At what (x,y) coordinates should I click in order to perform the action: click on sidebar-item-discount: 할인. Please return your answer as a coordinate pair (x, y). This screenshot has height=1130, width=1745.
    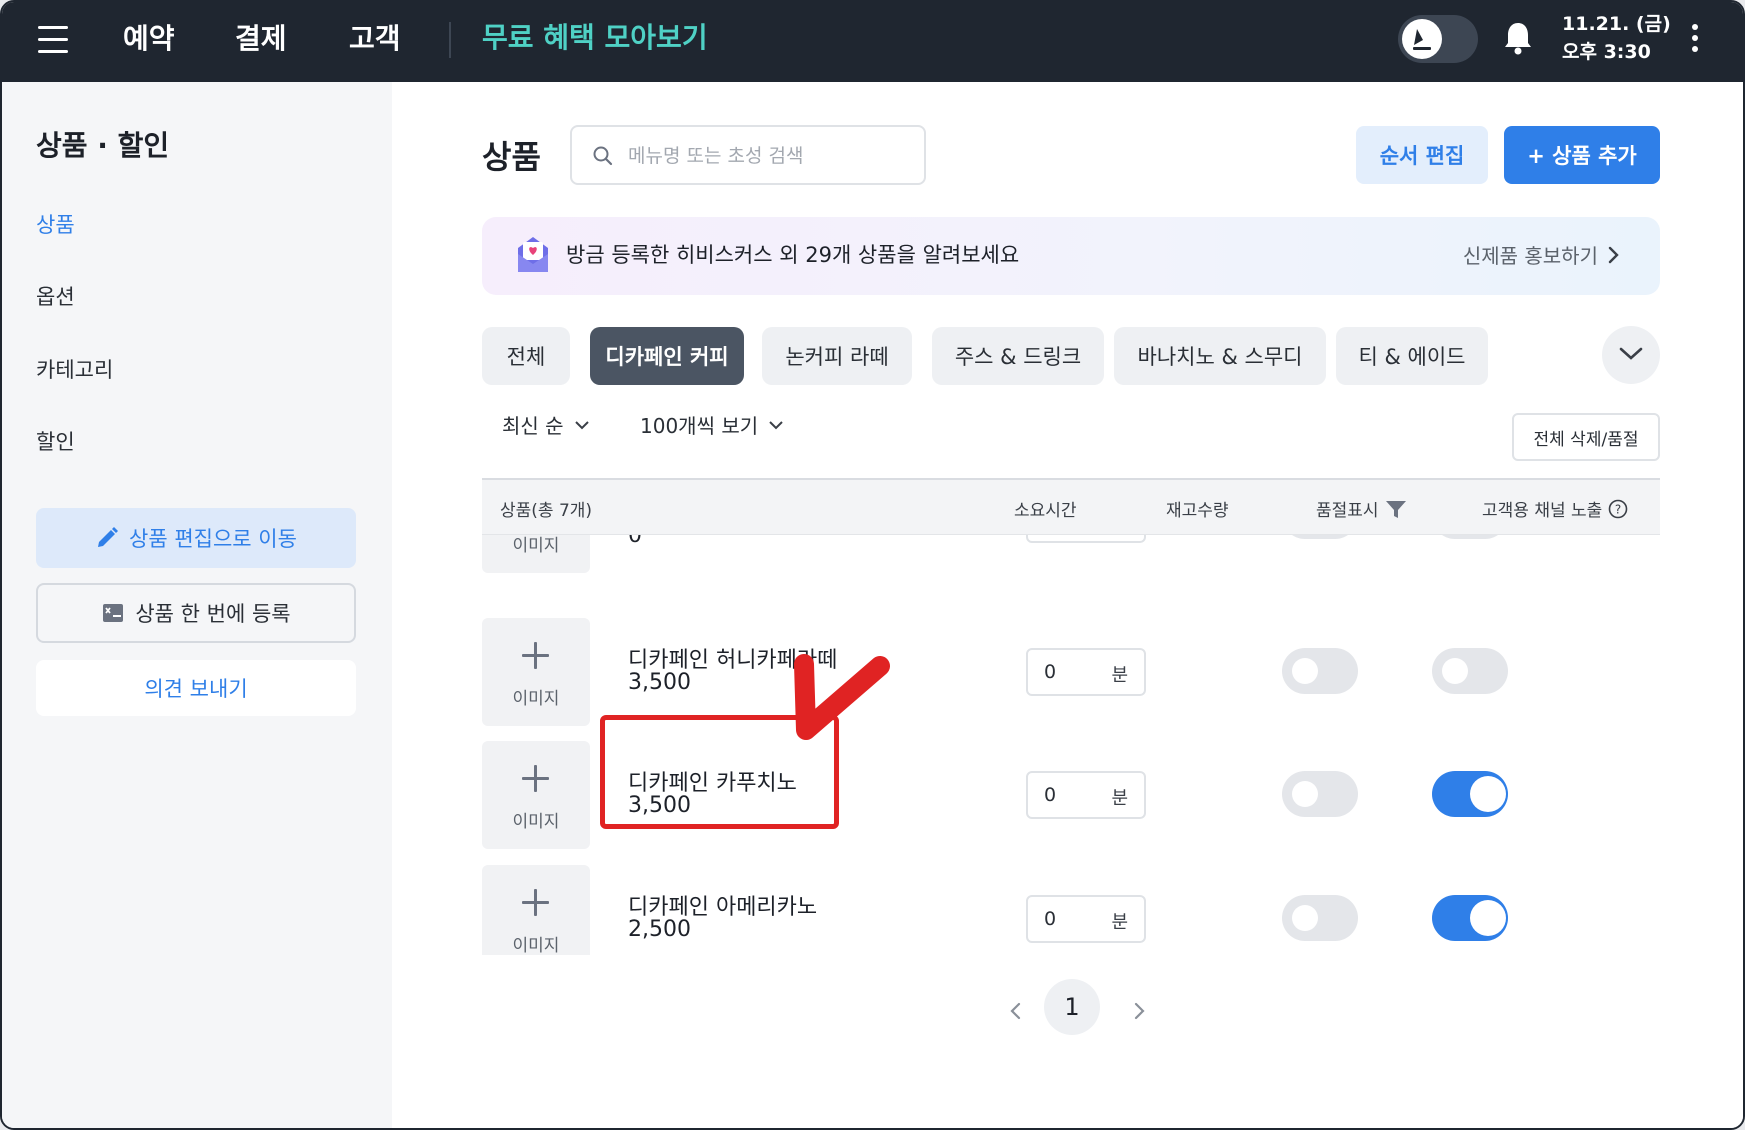
    Looking at the image, I should click on (55, 441).